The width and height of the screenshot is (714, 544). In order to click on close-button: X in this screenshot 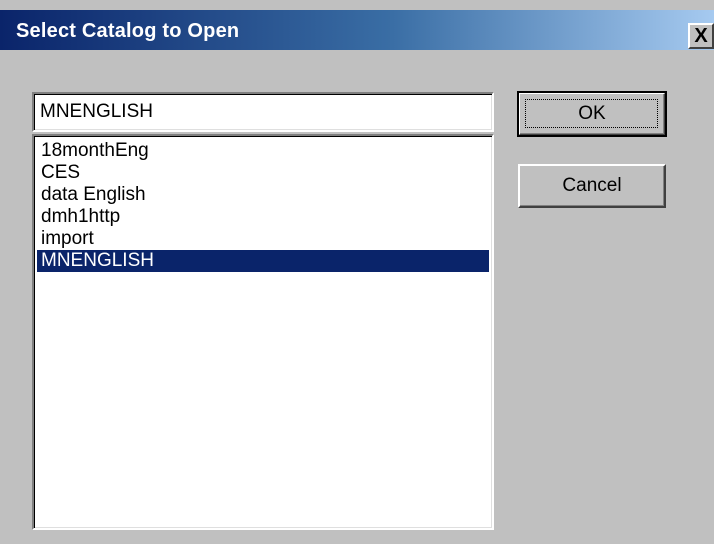, I will do `click(701, 36)`.